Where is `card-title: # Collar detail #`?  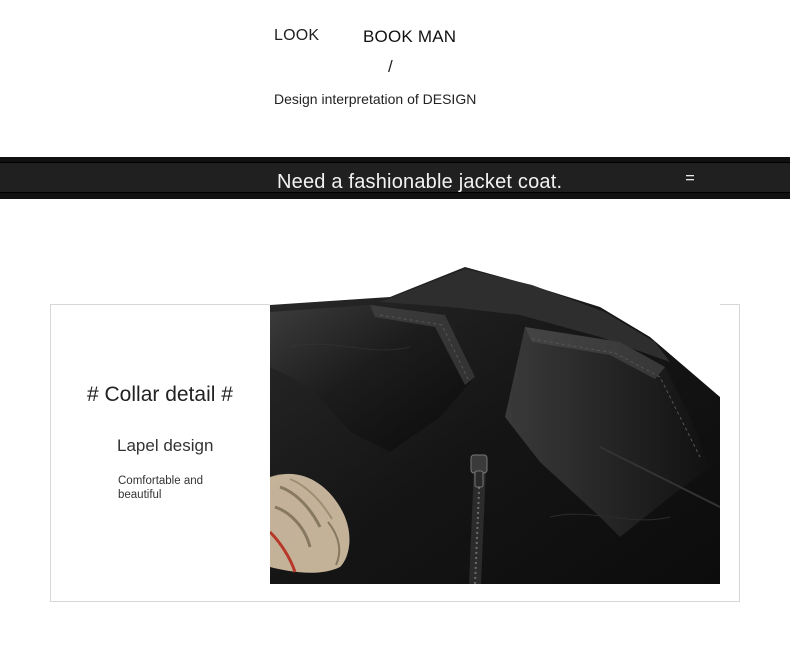
card-title: # Collar detail # is located at coordinates (160, 394).